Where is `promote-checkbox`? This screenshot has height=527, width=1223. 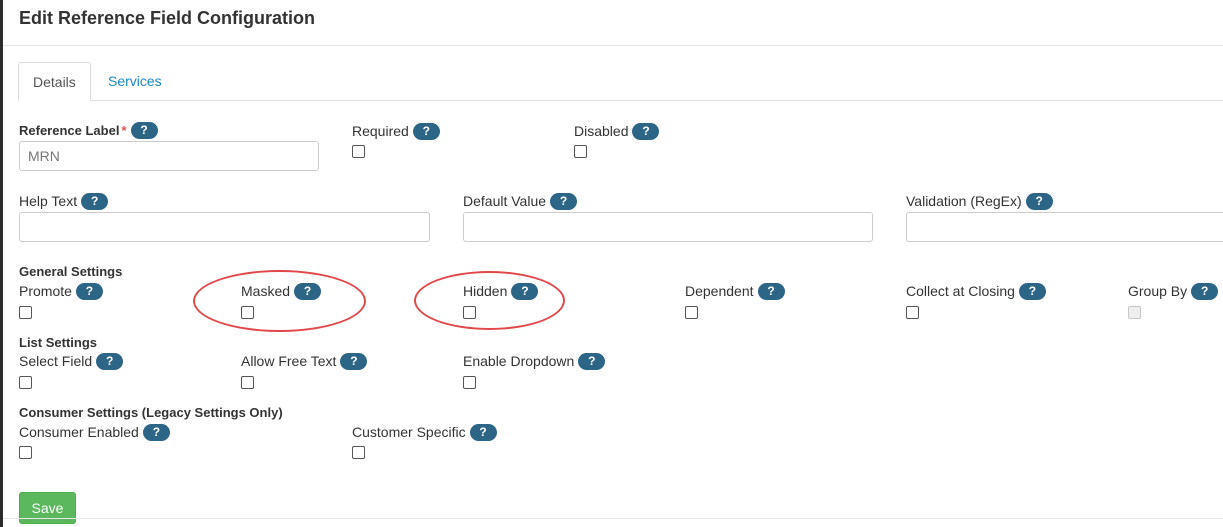
promote-checkbox is located at coordinates (25, 312).